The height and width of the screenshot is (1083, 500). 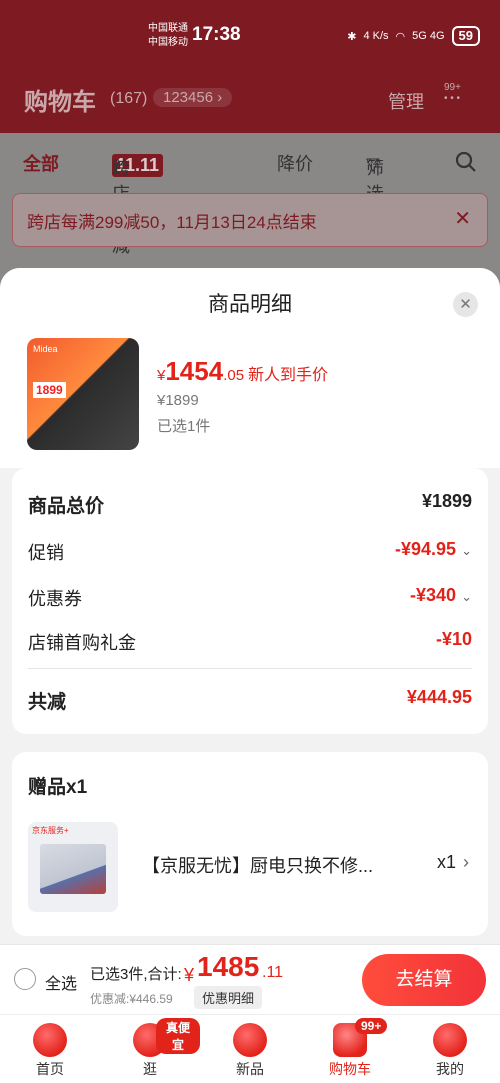 I want to click on nav-label: 我的, so click(x=450, y=1069).